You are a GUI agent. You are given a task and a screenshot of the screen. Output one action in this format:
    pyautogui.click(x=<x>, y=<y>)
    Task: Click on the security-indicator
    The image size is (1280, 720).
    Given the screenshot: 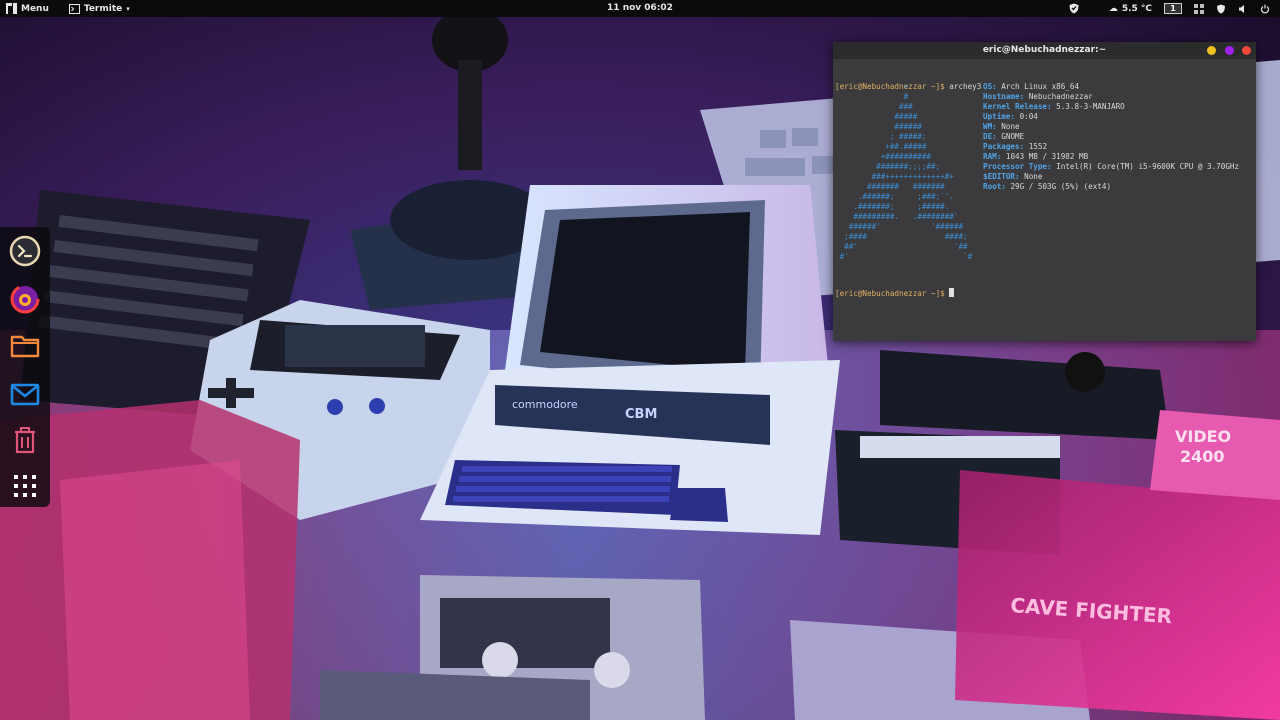 What is the action you would take?
    pyautogui.click(x=1221, y=8)
    